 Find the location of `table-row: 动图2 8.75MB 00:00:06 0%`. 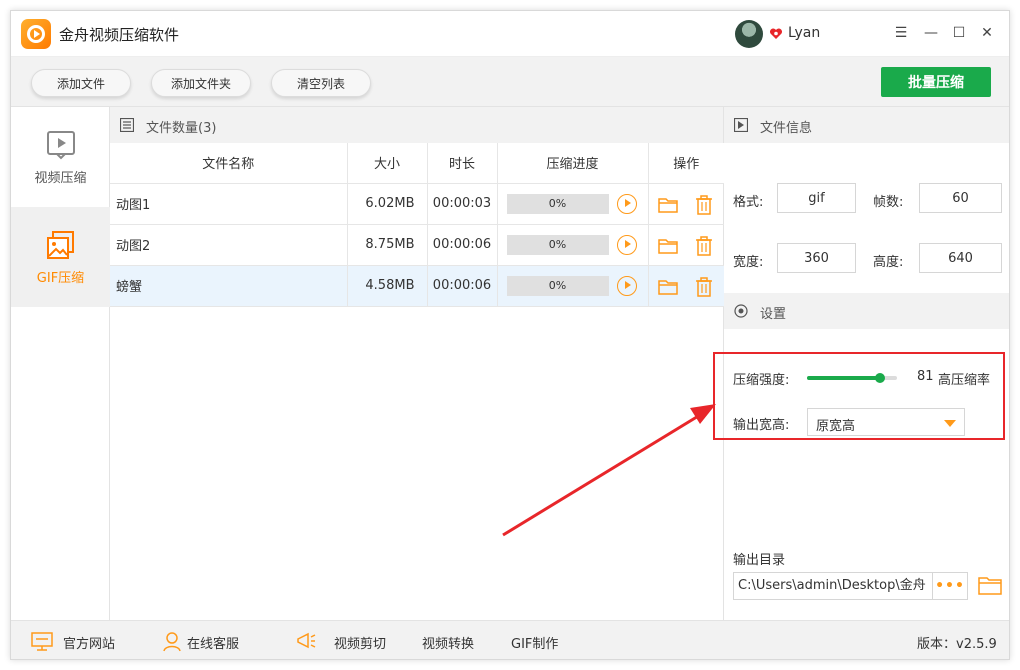

table-row: 动图2 8.75MB 00:00:06 0% is located at coordinates (417, 245).